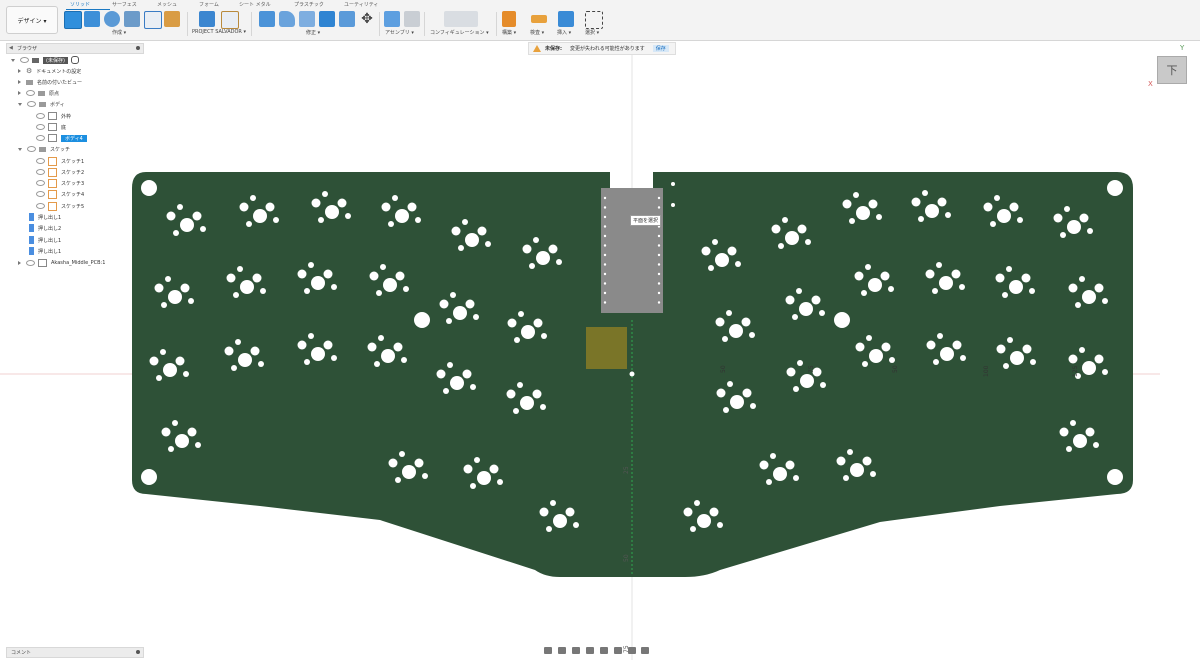  What do you see at coordinates (53, 116) in the screenshot?
I see `tree-item: 外枠` at bounding box center [53, 116].